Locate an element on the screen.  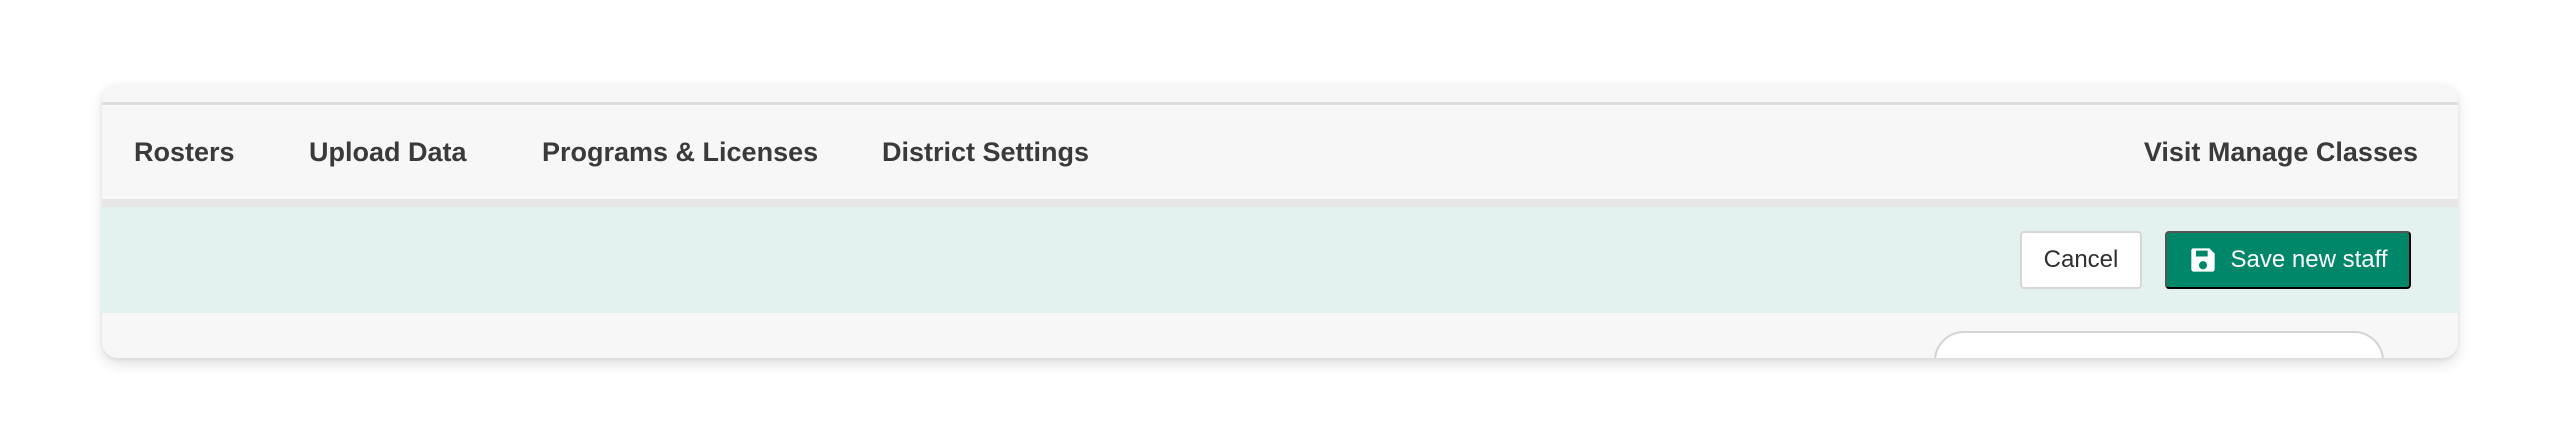
cancel-button-label: Cancel is located at coordinates (2081, 259).